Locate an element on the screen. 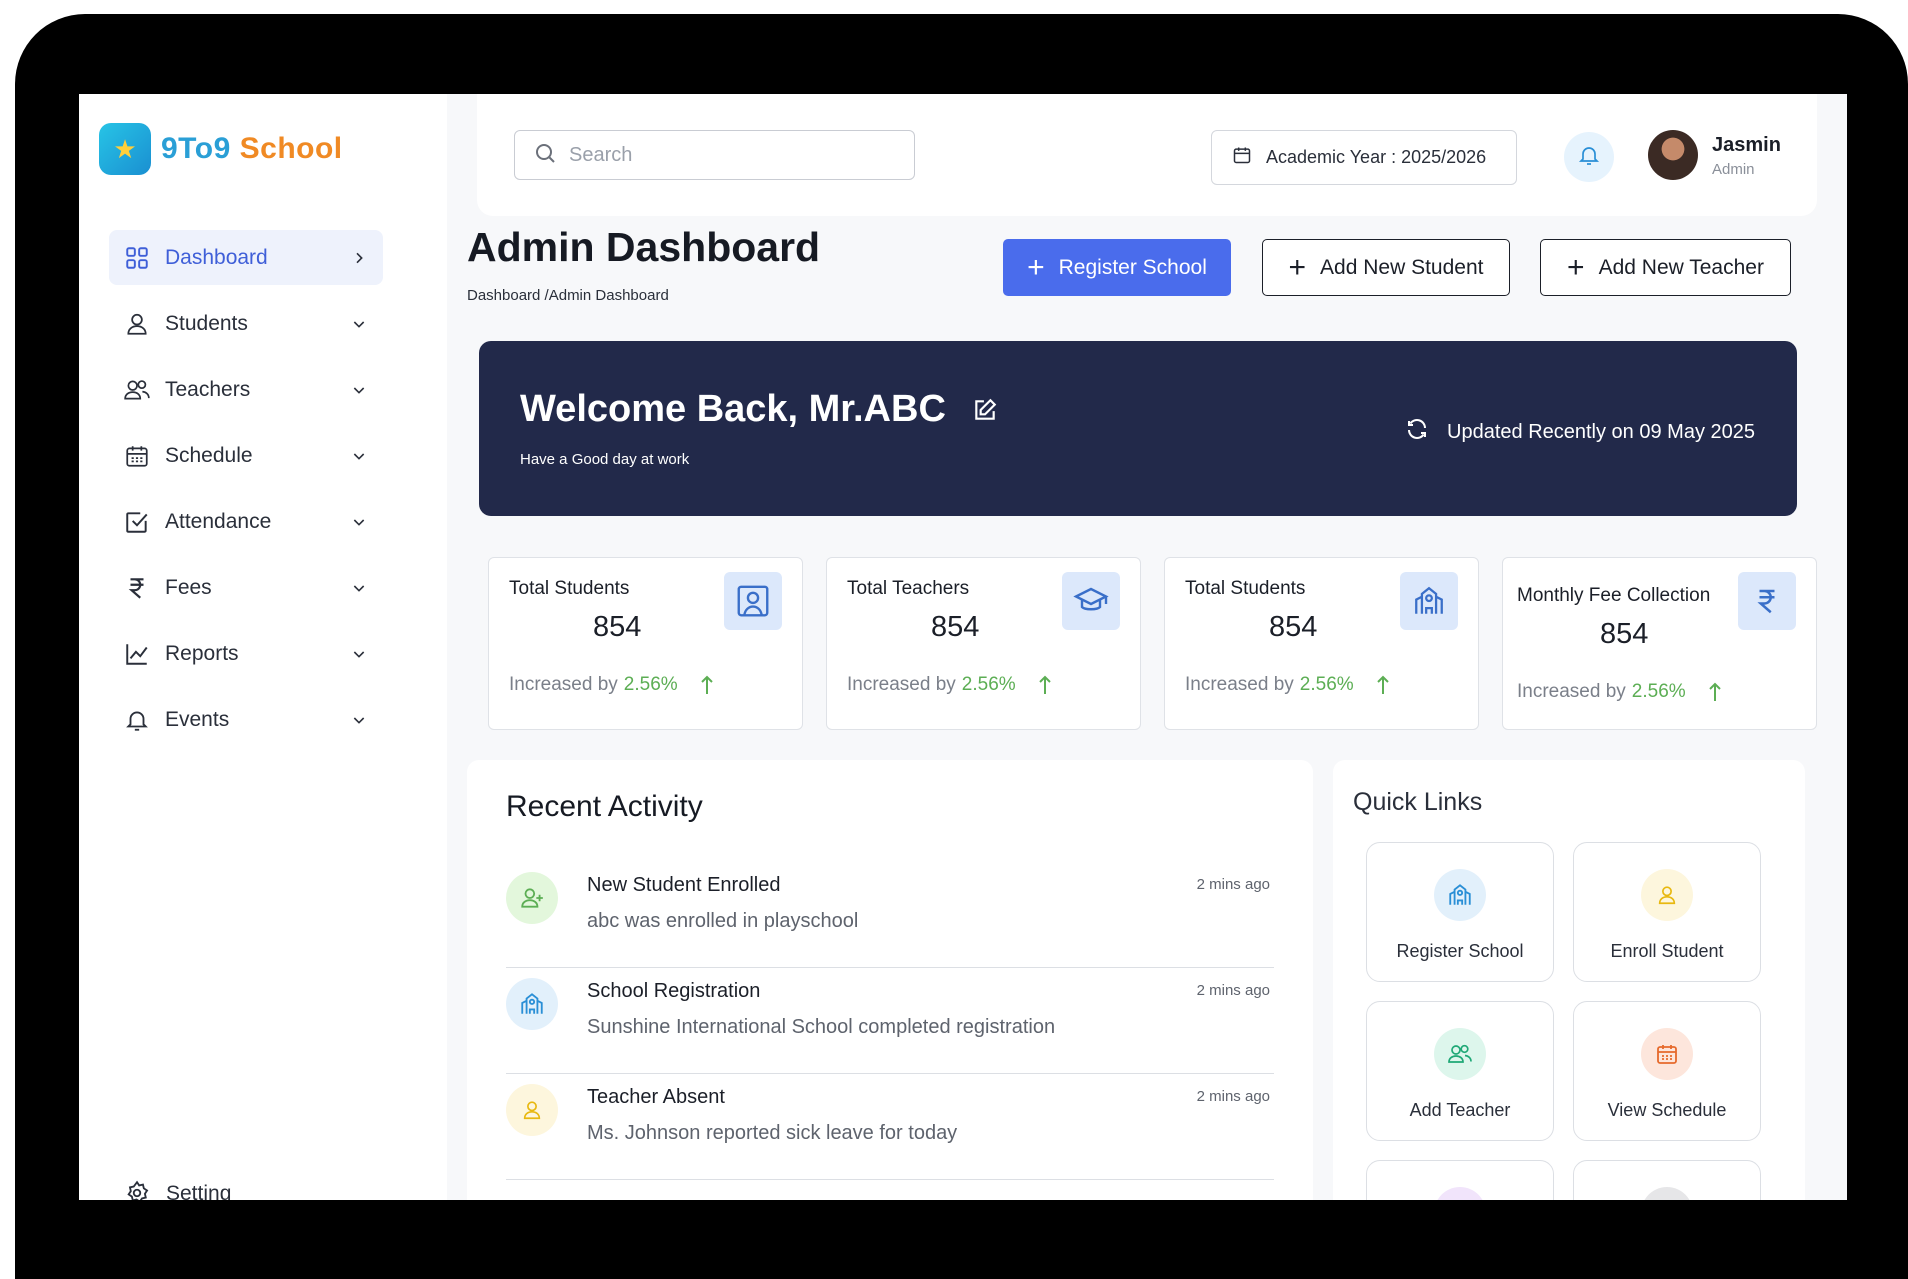  stat-card-total-teachers: Total Teachers 854 Increased by 2.56% is located at coordinates (983, 643).